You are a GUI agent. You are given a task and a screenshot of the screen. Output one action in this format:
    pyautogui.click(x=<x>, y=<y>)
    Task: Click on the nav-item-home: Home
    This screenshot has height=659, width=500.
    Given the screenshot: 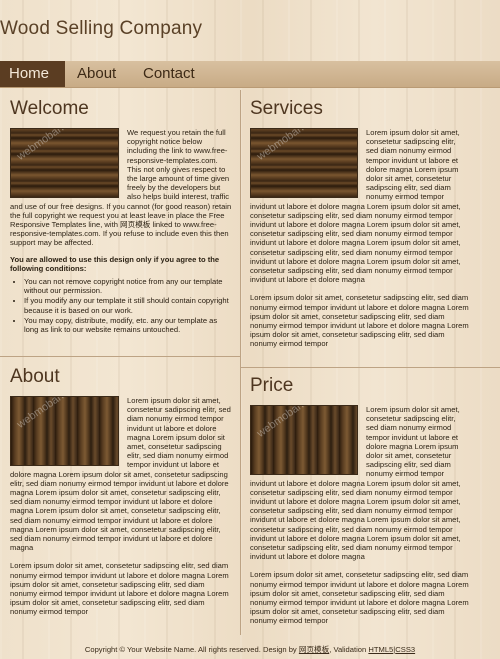 What is the action you would take?
    pyautogui.click(x=32, y=74)
    